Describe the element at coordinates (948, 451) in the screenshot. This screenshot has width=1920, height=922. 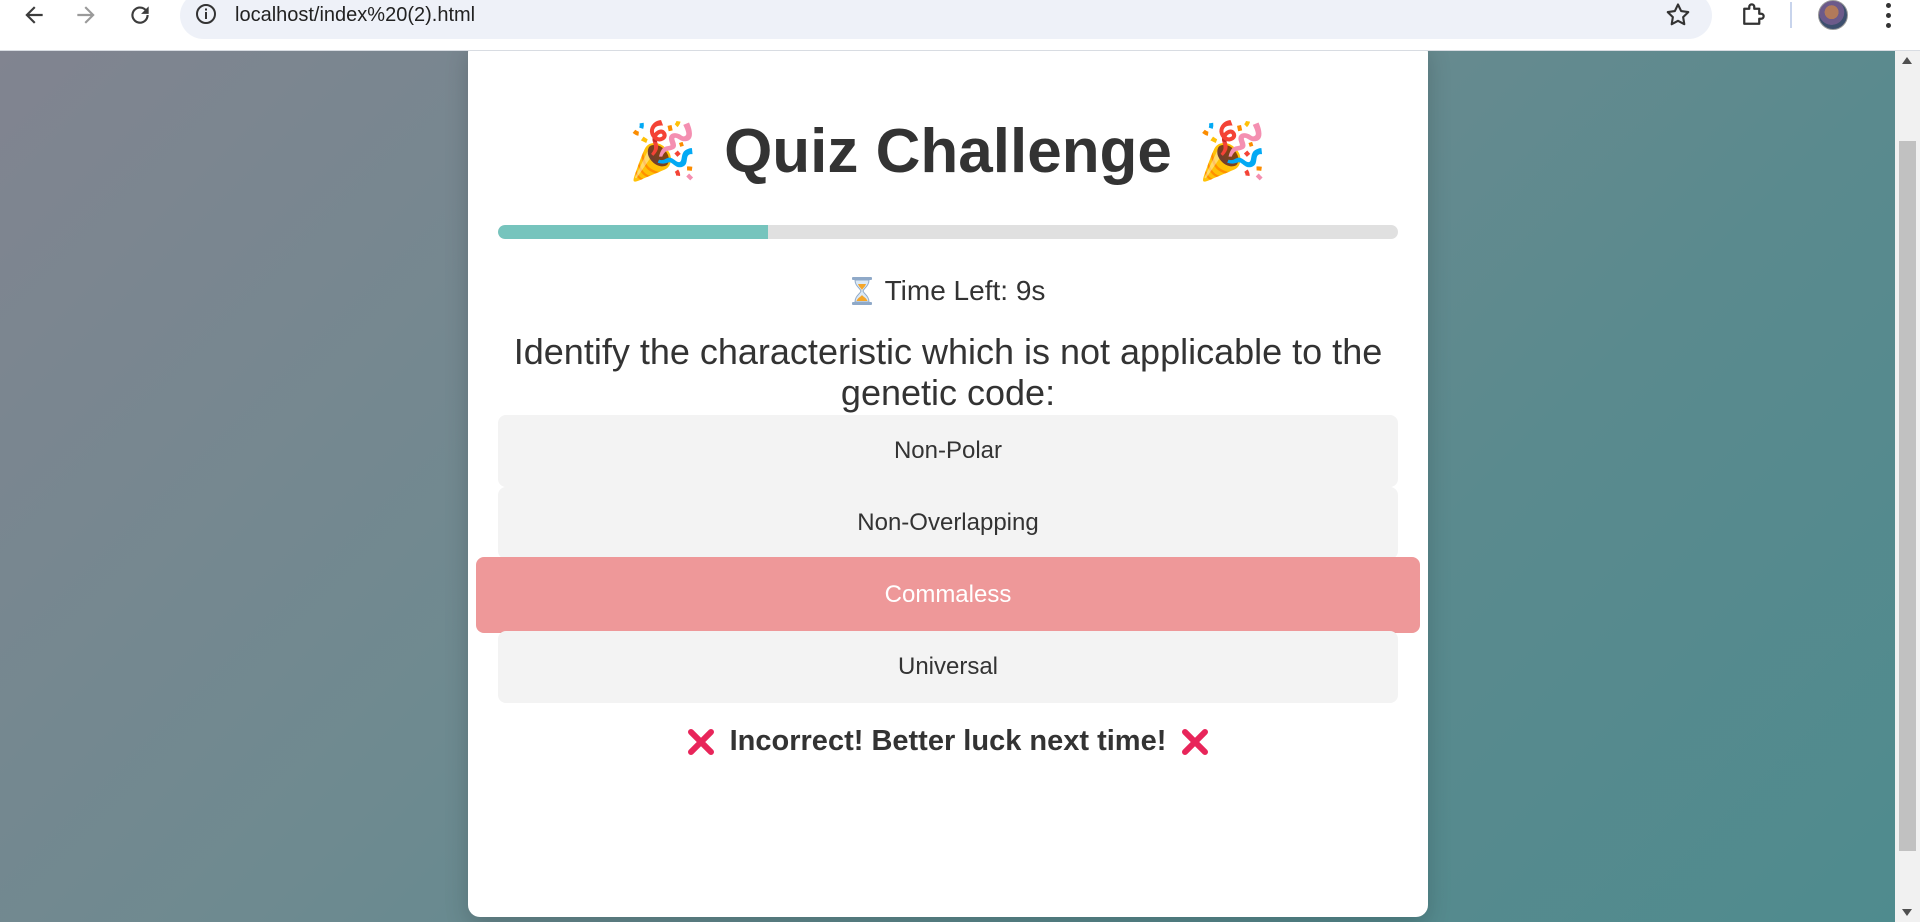
I see `option-button: Non-Polar` at that location.